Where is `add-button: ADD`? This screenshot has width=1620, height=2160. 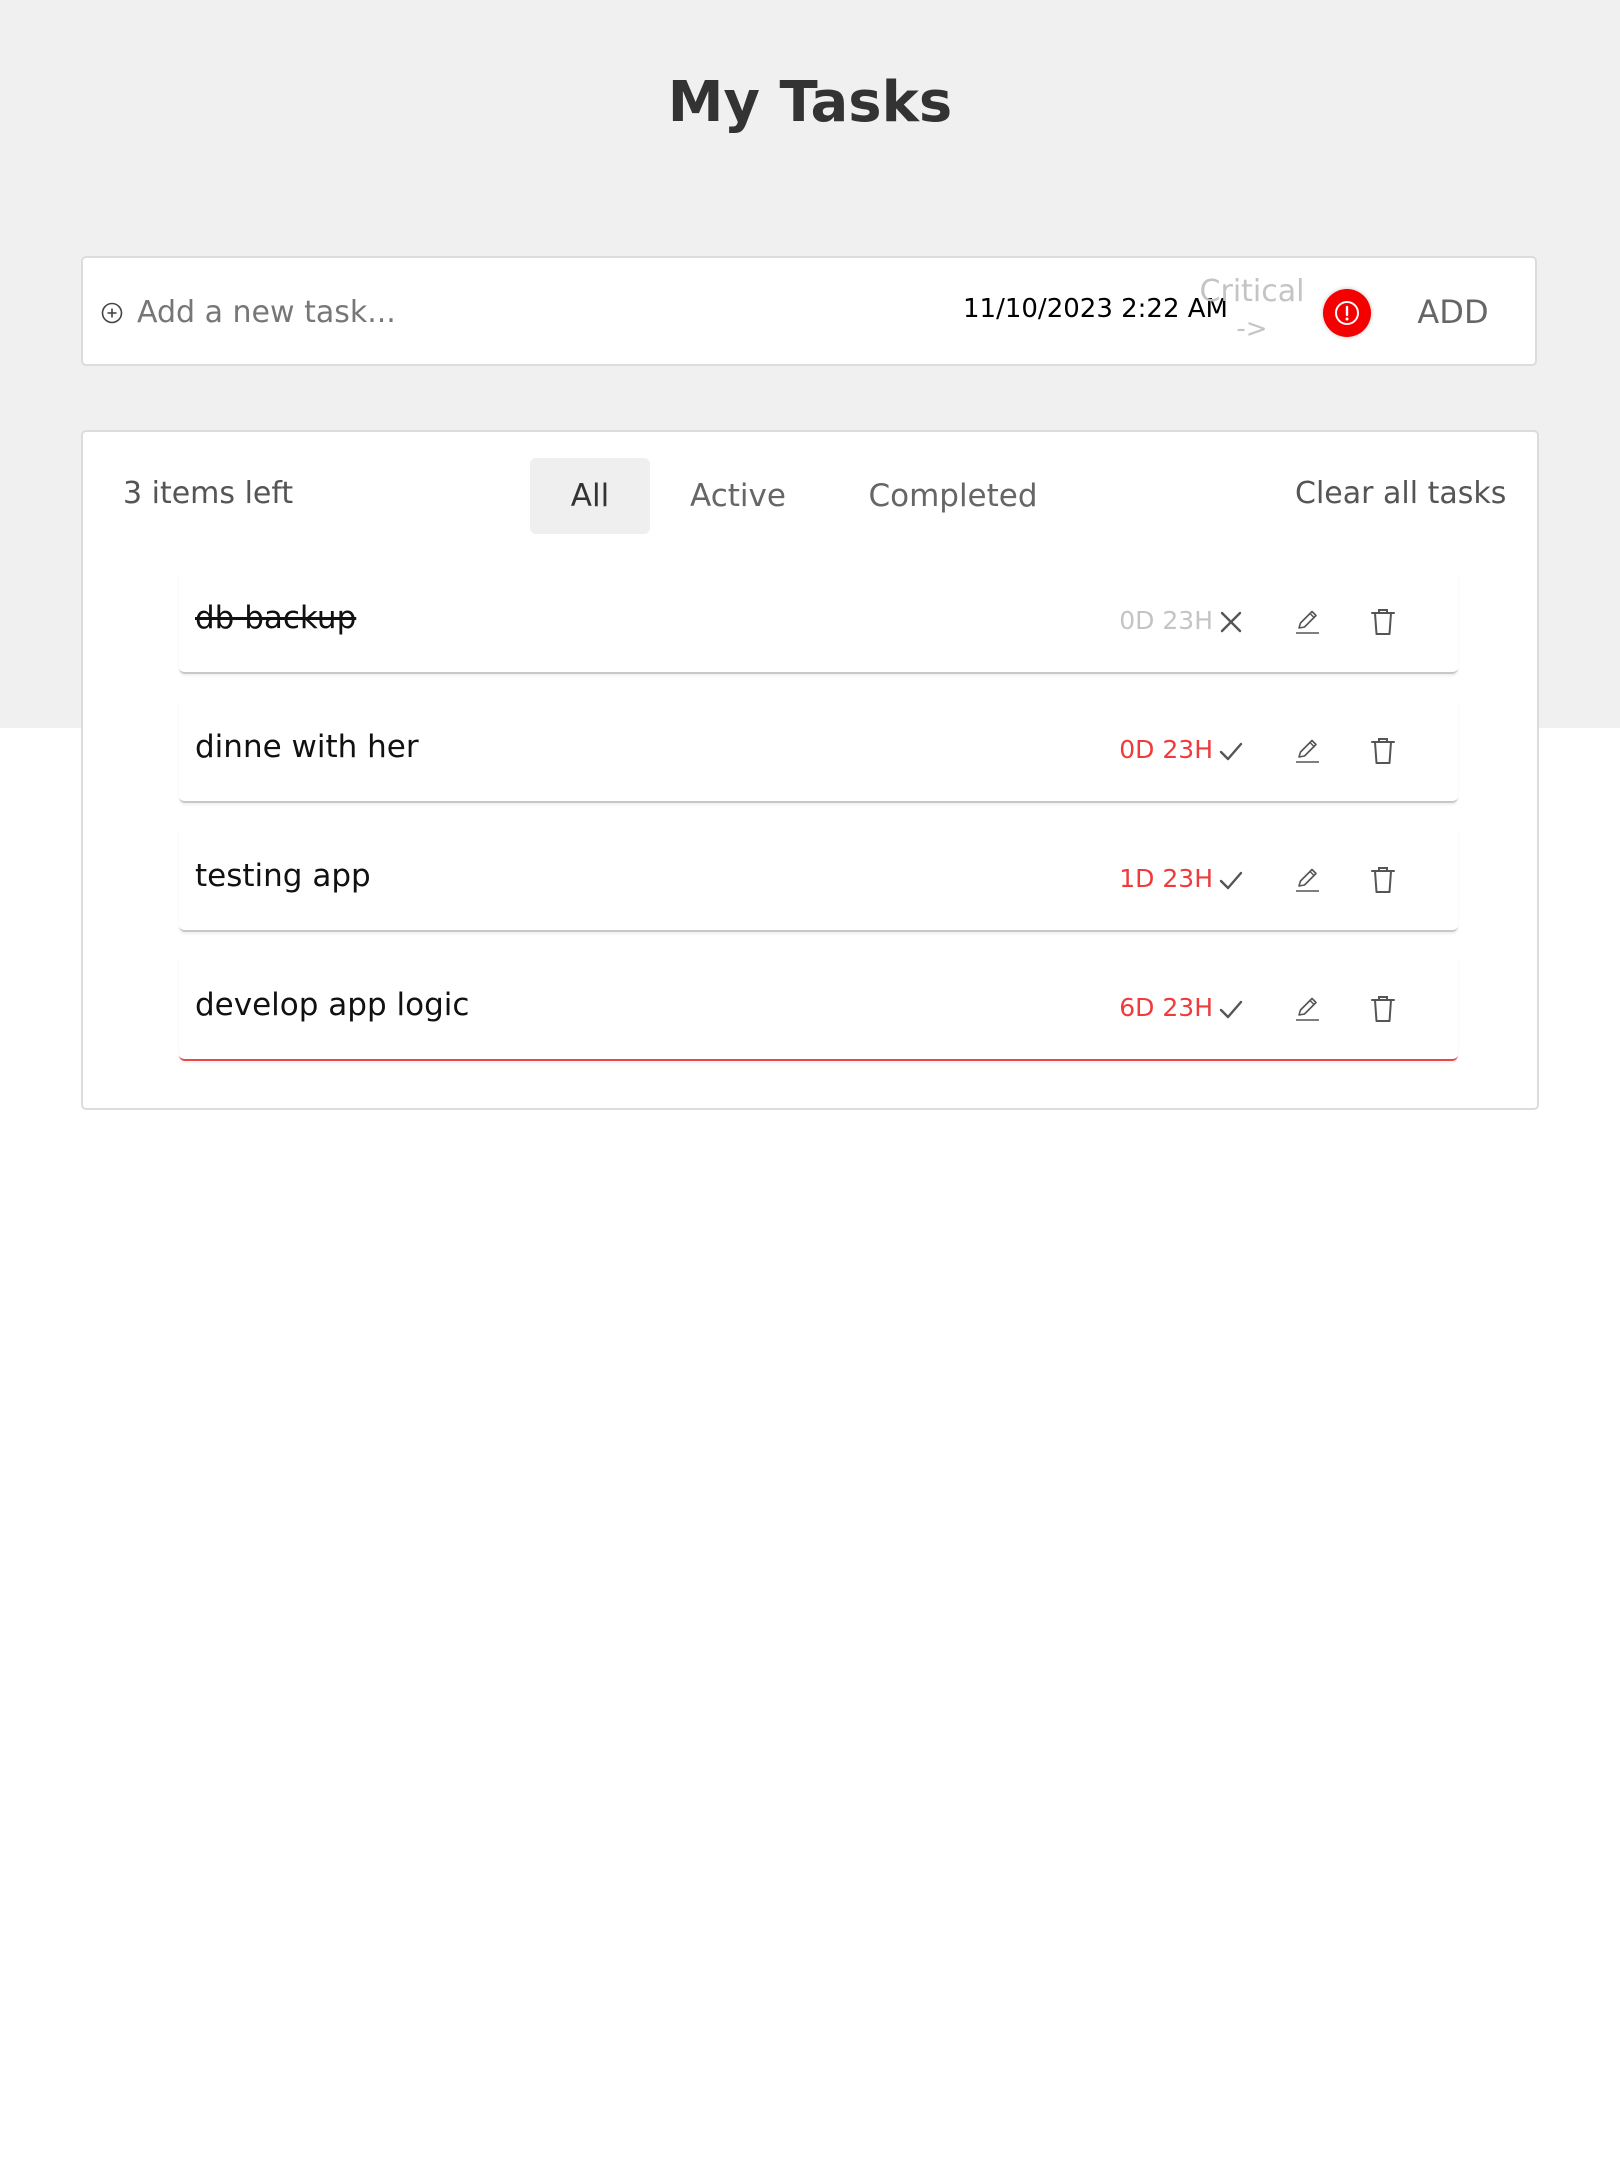
add-button: ADD is located at coordinates (1453, 312).